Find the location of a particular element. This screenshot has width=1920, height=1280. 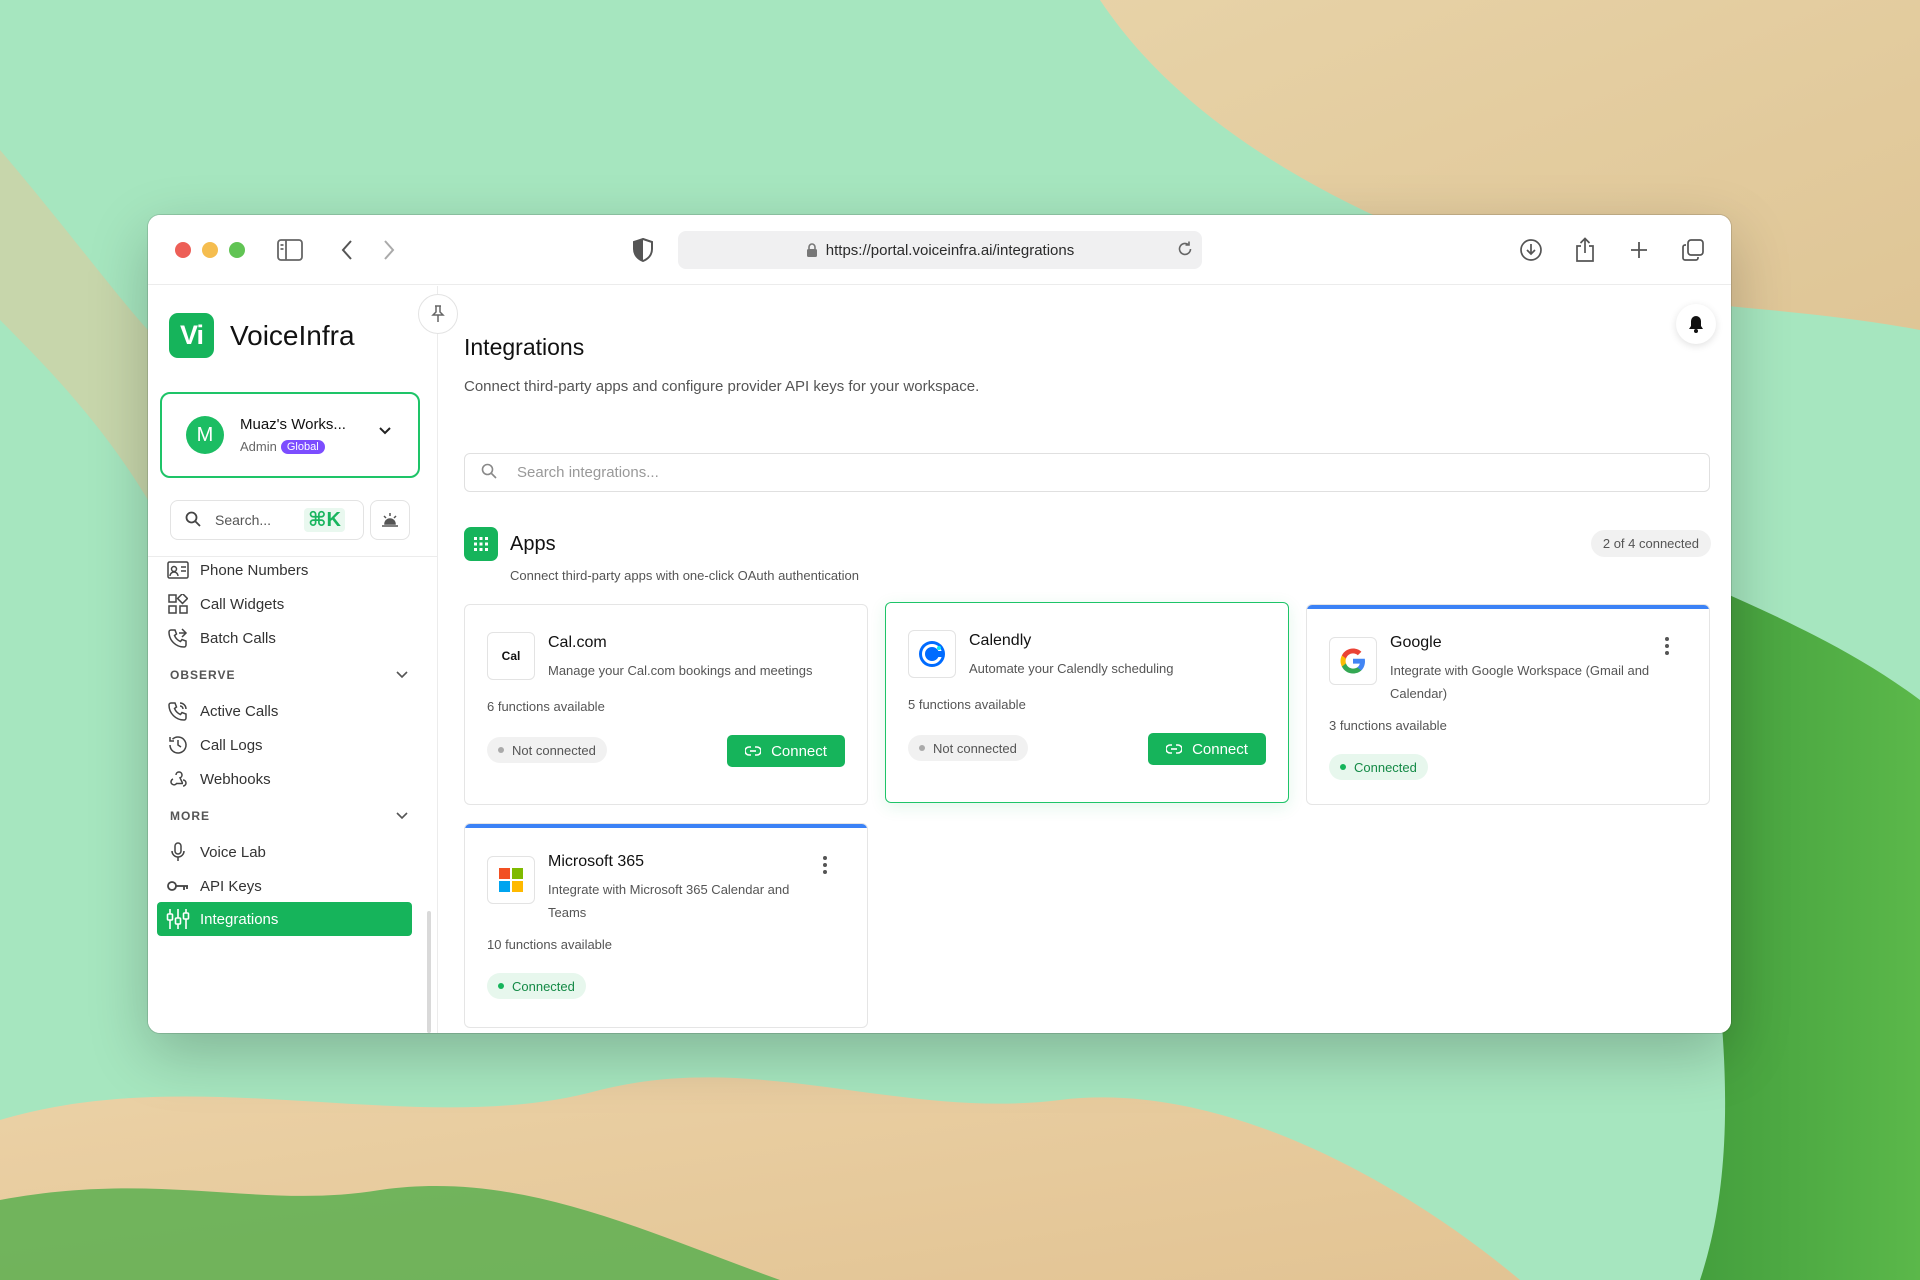

sidebar-item-integrations: Integrations is located at coordinates (284, 919).